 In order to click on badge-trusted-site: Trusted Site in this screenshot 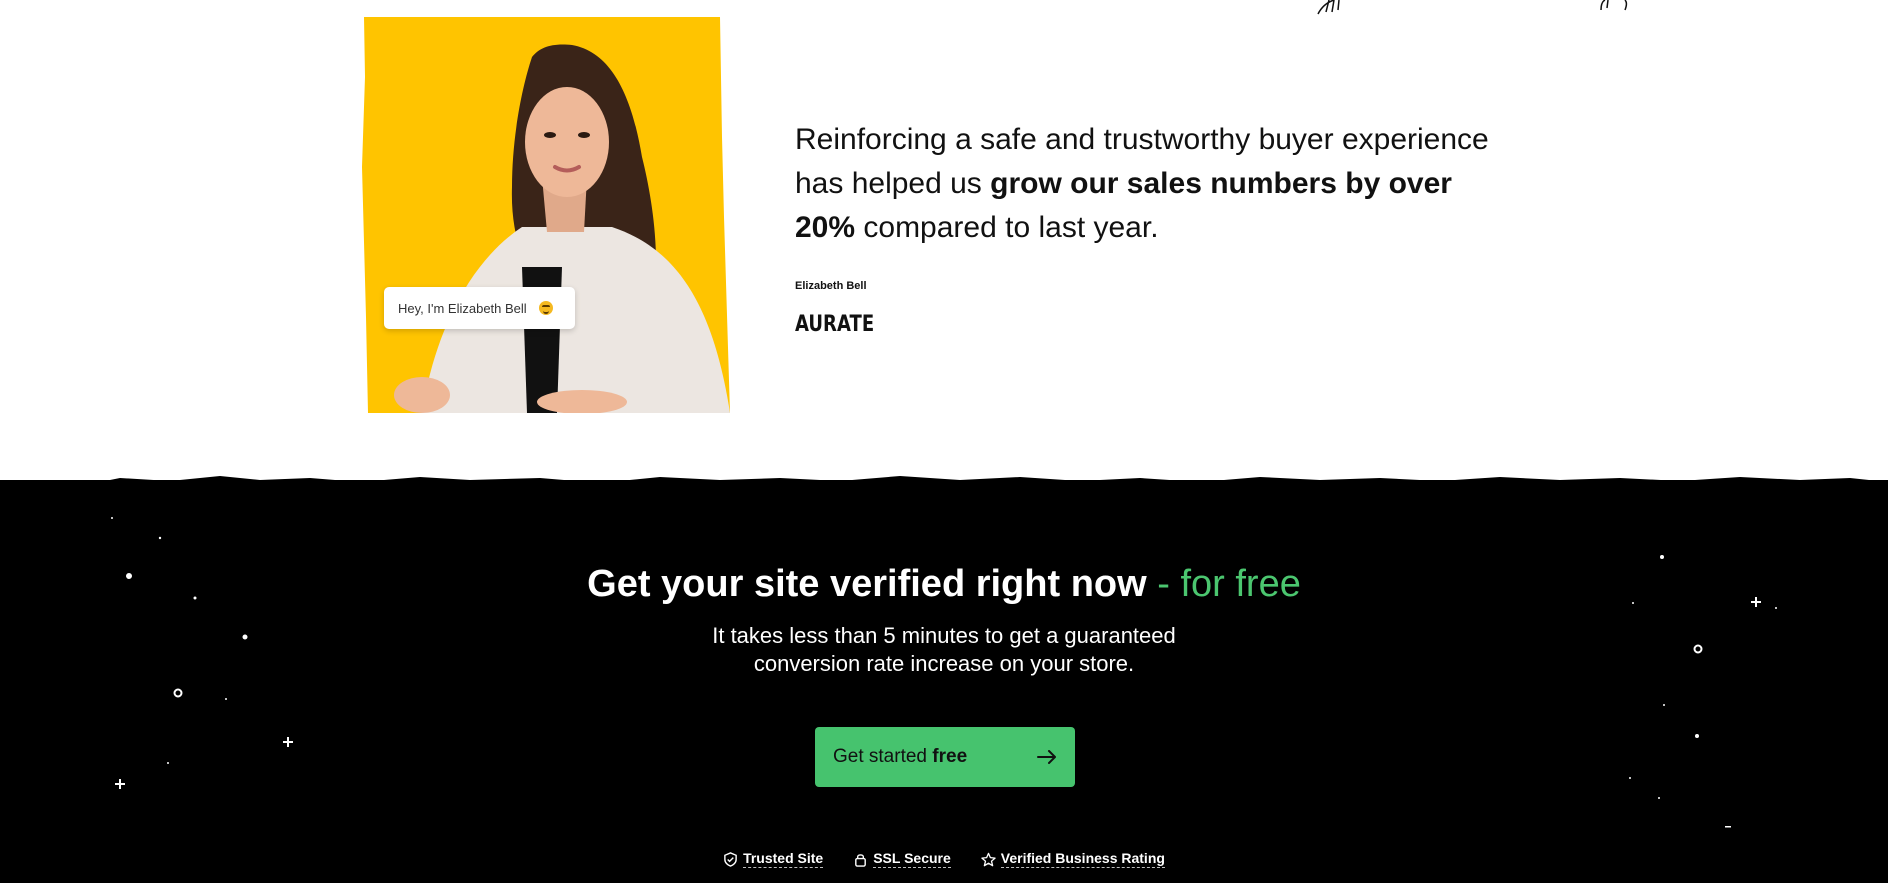, I will do `click(773, 859)`.